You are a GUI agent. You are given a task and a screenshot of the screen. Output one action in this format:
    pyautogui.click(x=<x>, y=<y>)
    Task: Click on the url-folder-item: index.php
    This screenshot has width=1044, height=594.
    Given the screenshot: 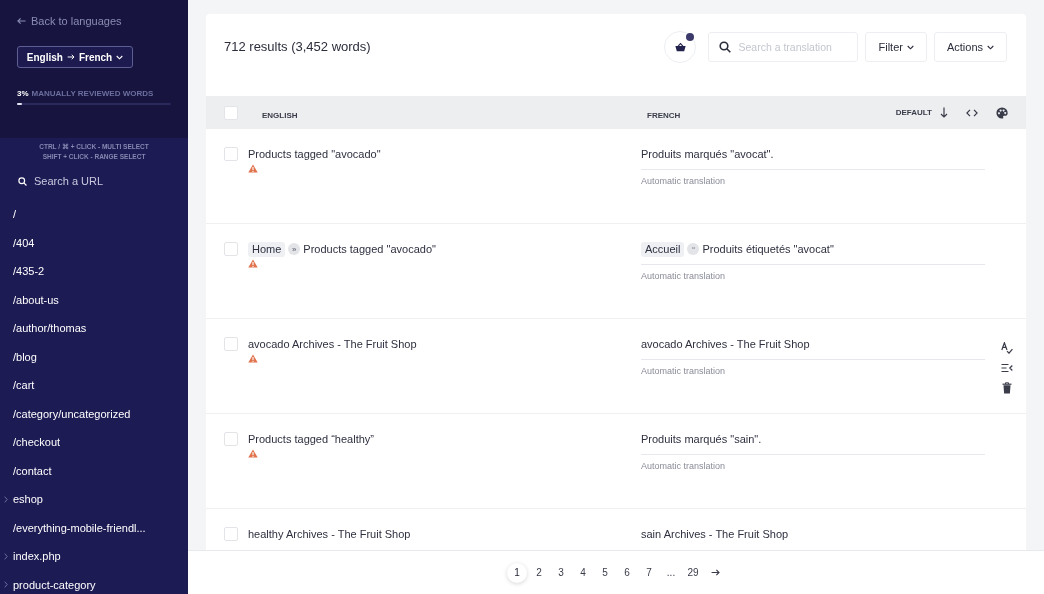 What is the action you would take?
    pyautogui.click(x=30, y=556)
    